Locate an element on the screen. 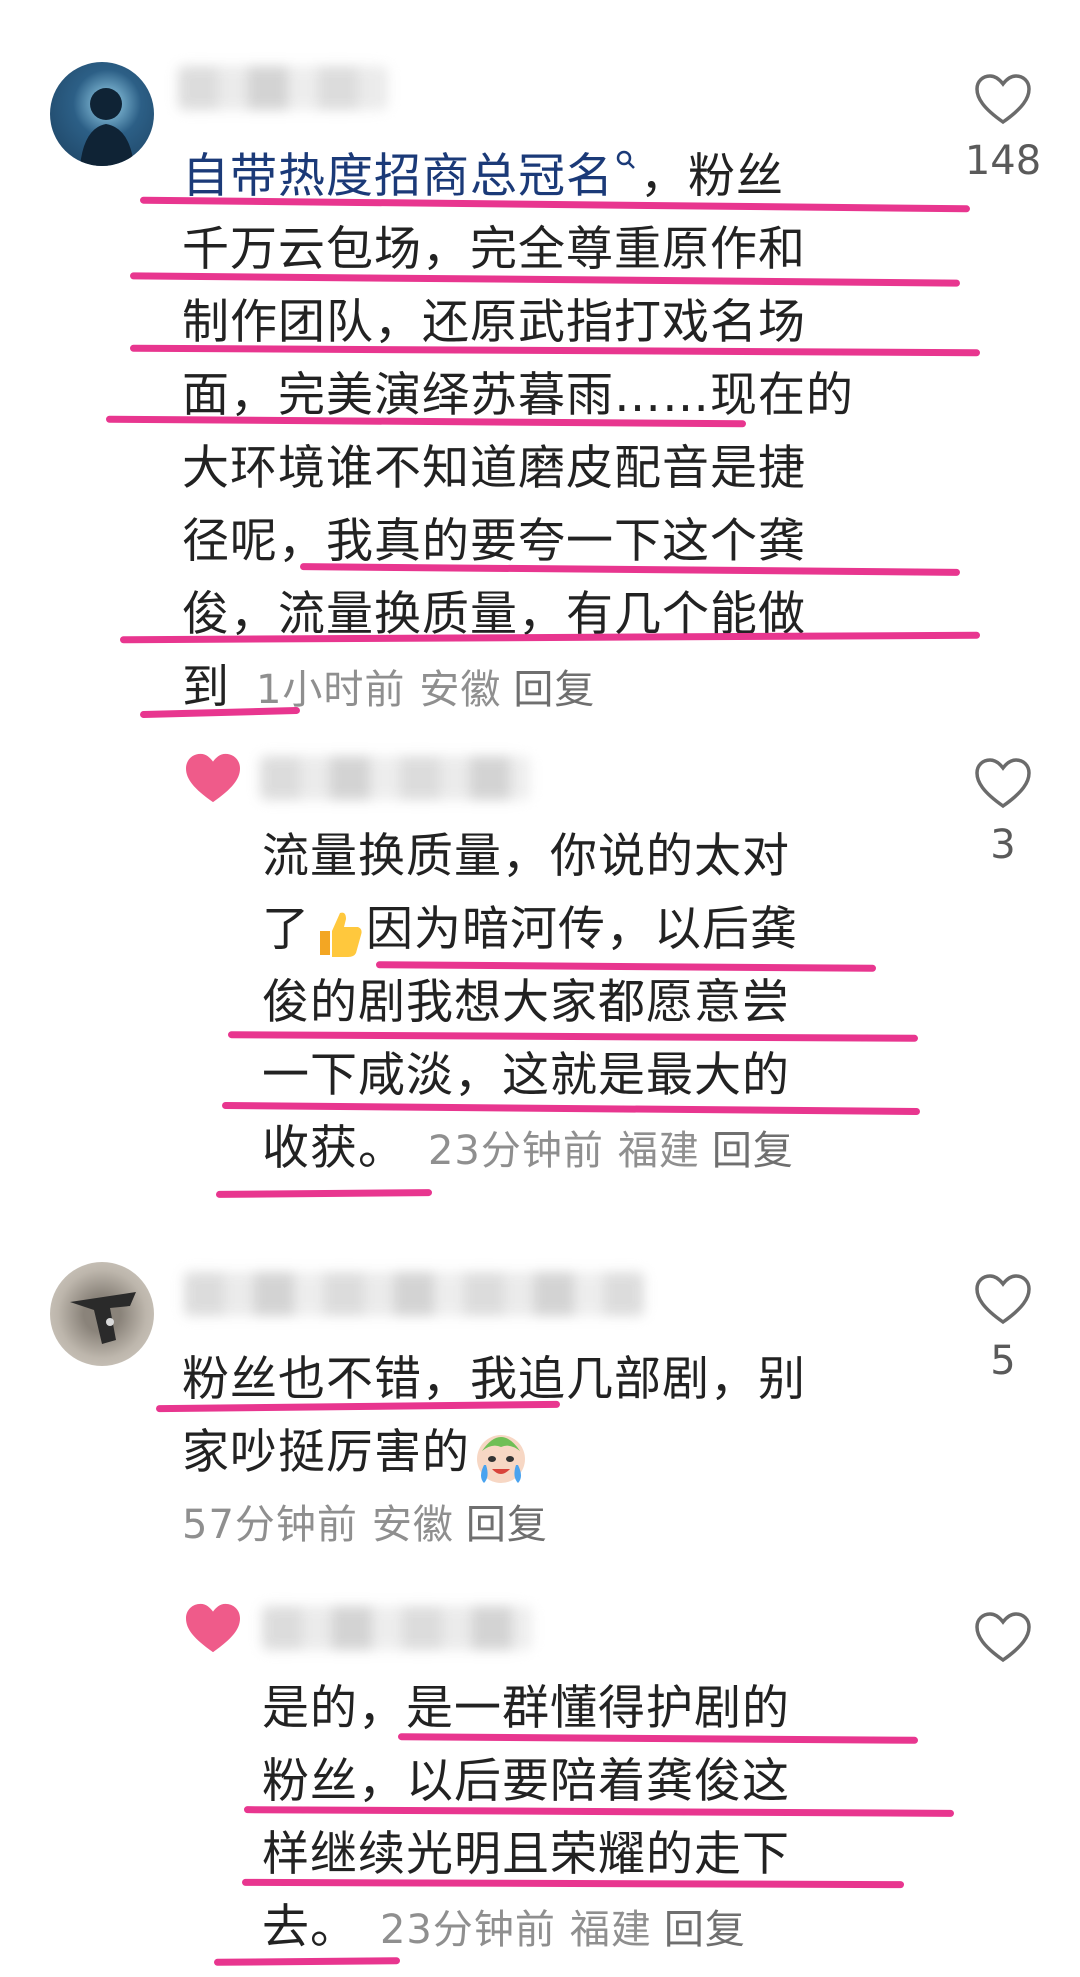 The width and height of the screenshot is (1080, 1977). topic-link: 自带热度招商总冠名 is located at coordinates (398, 176).